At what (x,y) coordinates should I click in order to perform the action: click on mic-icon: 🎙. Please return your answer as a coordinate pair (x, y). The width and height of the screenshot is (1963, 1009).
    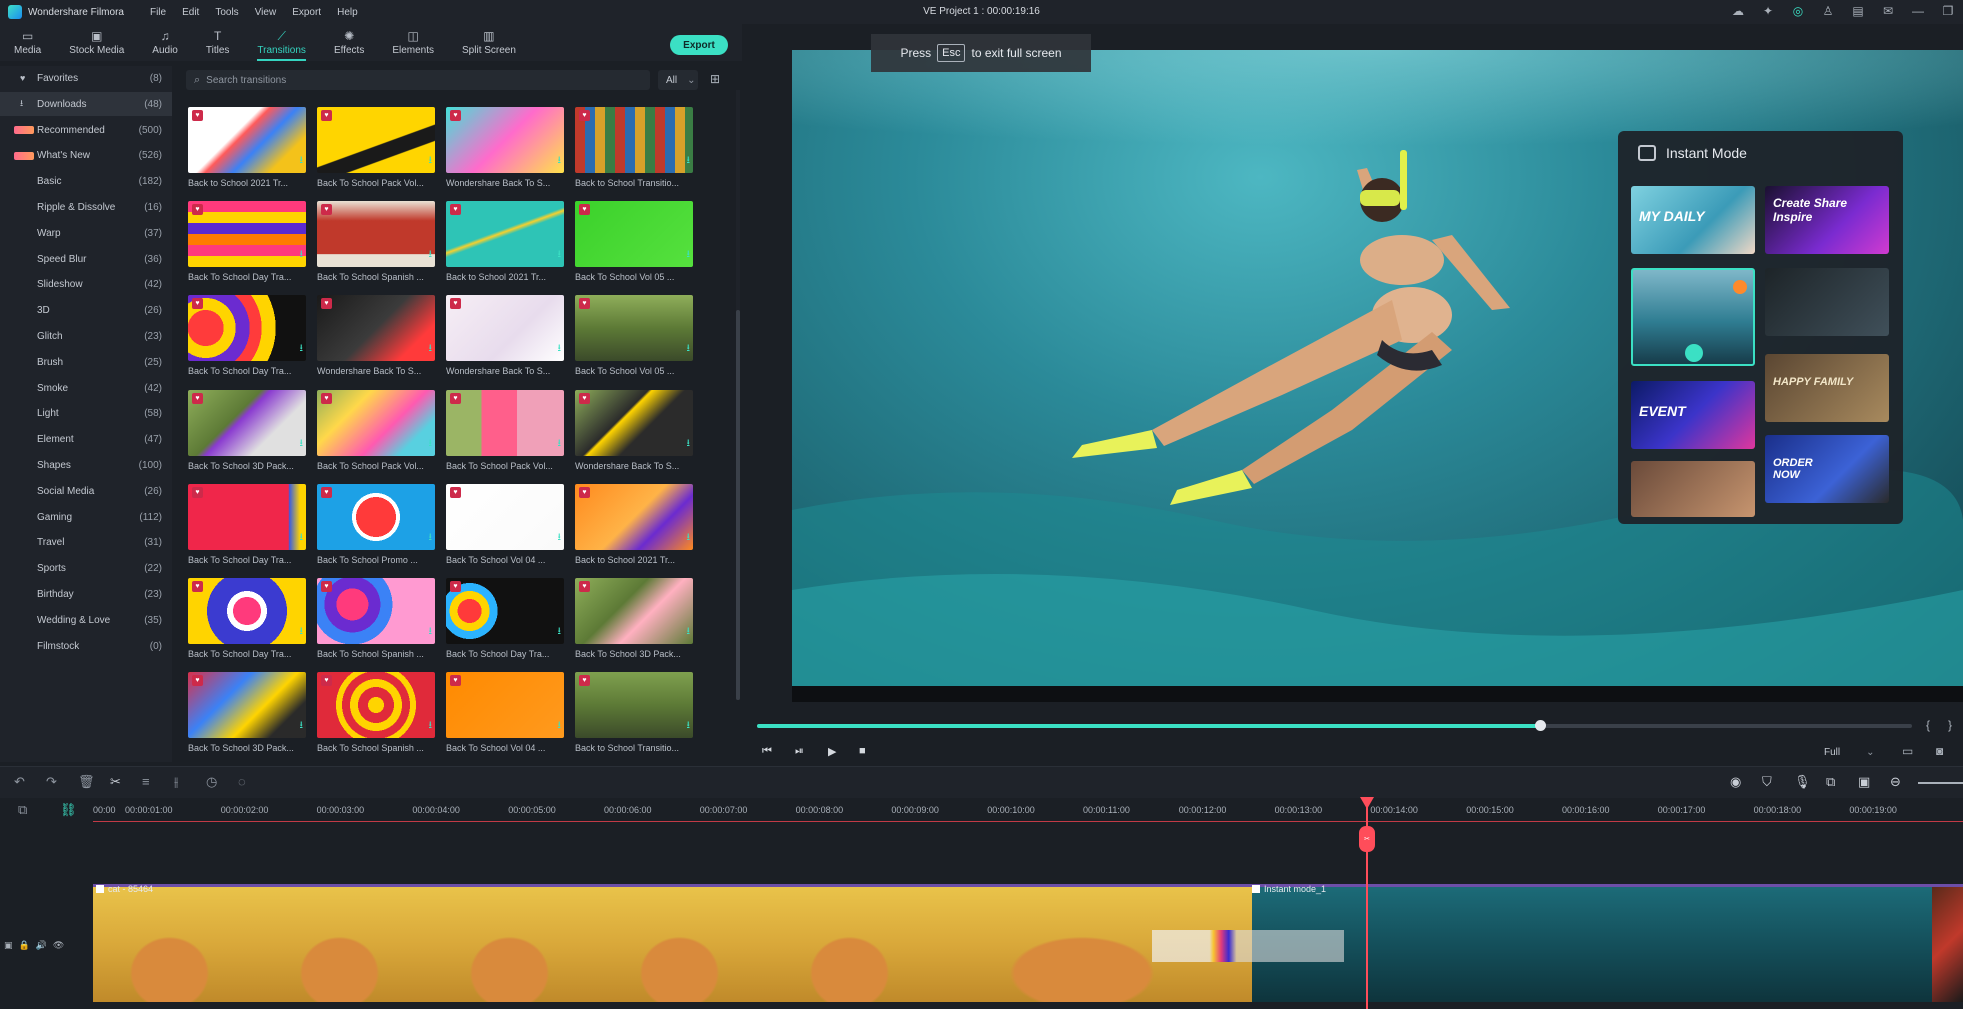
    Looking at the image, I should click on (1802, 782).